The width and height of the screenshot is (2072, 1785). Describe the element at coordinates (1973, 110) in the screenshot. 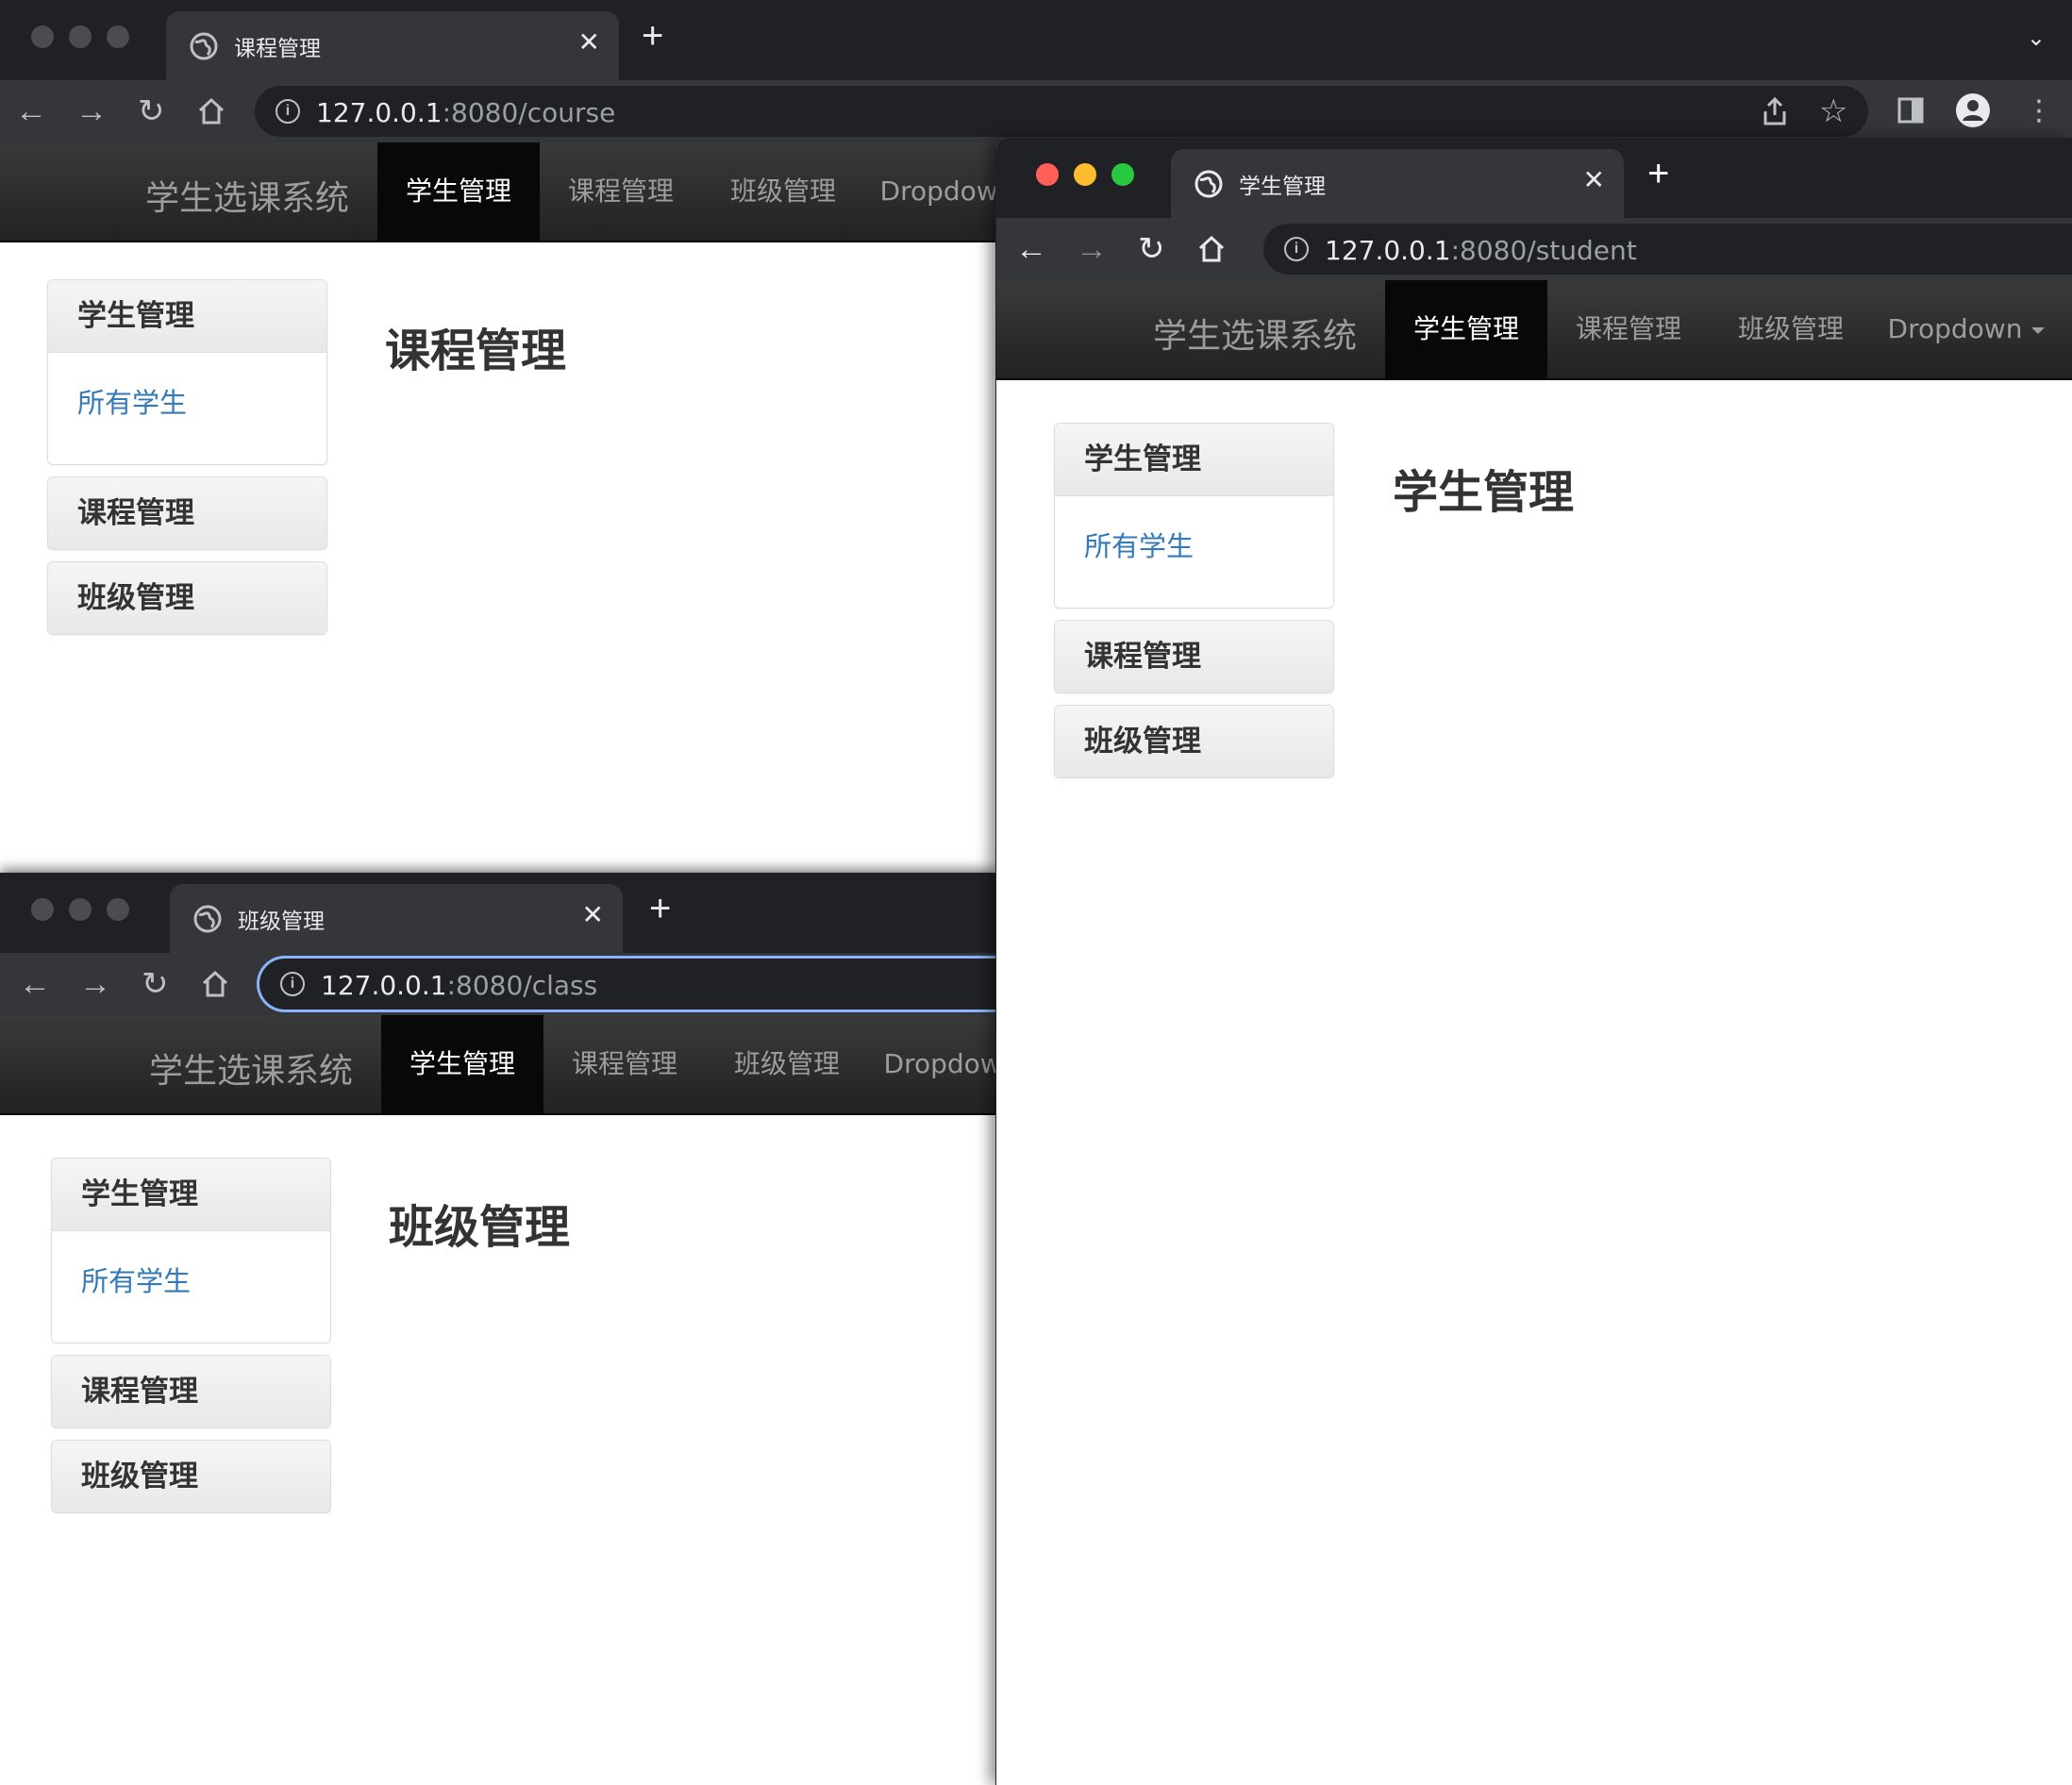

I see `profile-icon` at that location.